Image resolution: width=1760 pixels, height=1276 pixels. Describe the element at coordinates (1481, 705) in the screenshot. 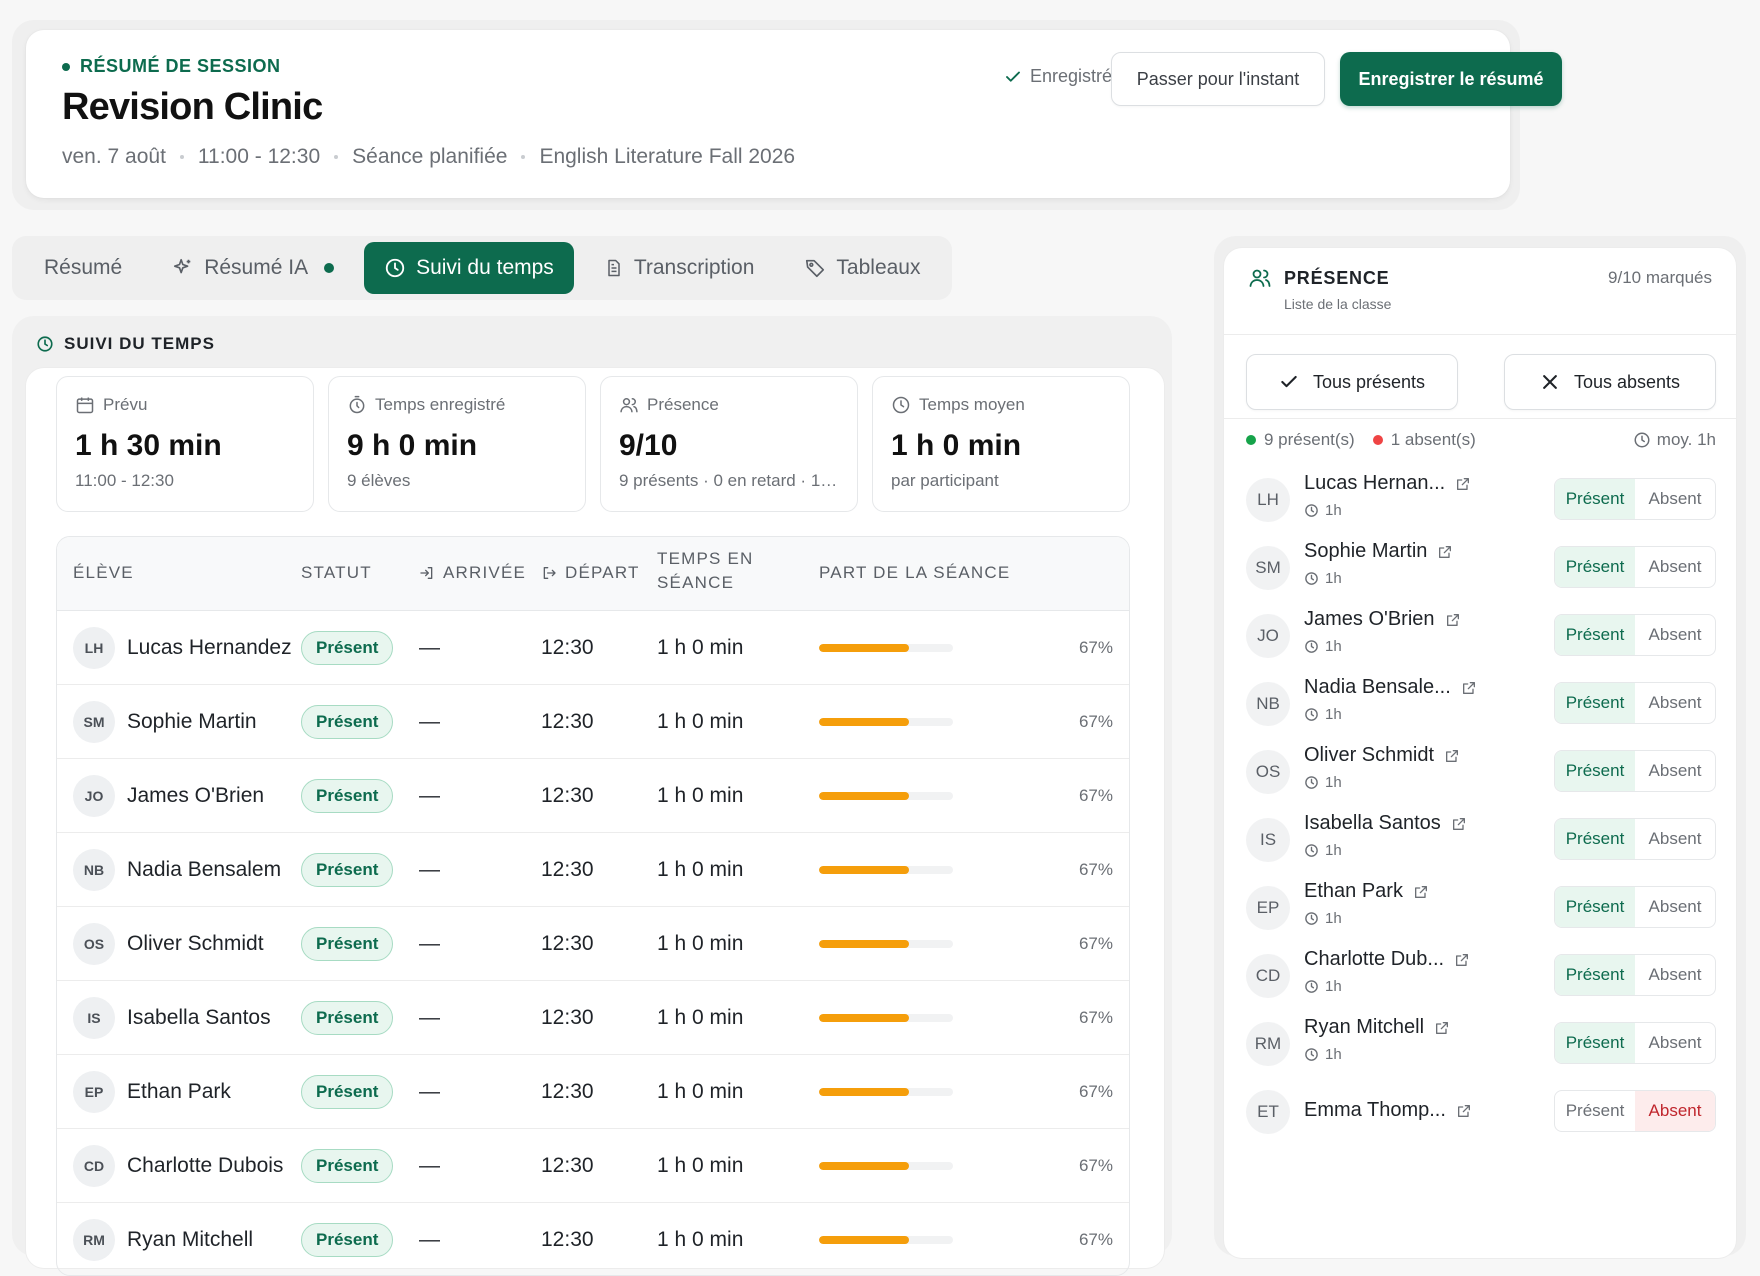

I see `attendance-row: NB Nadia Bensale... 1h Présent Absent` at that location.